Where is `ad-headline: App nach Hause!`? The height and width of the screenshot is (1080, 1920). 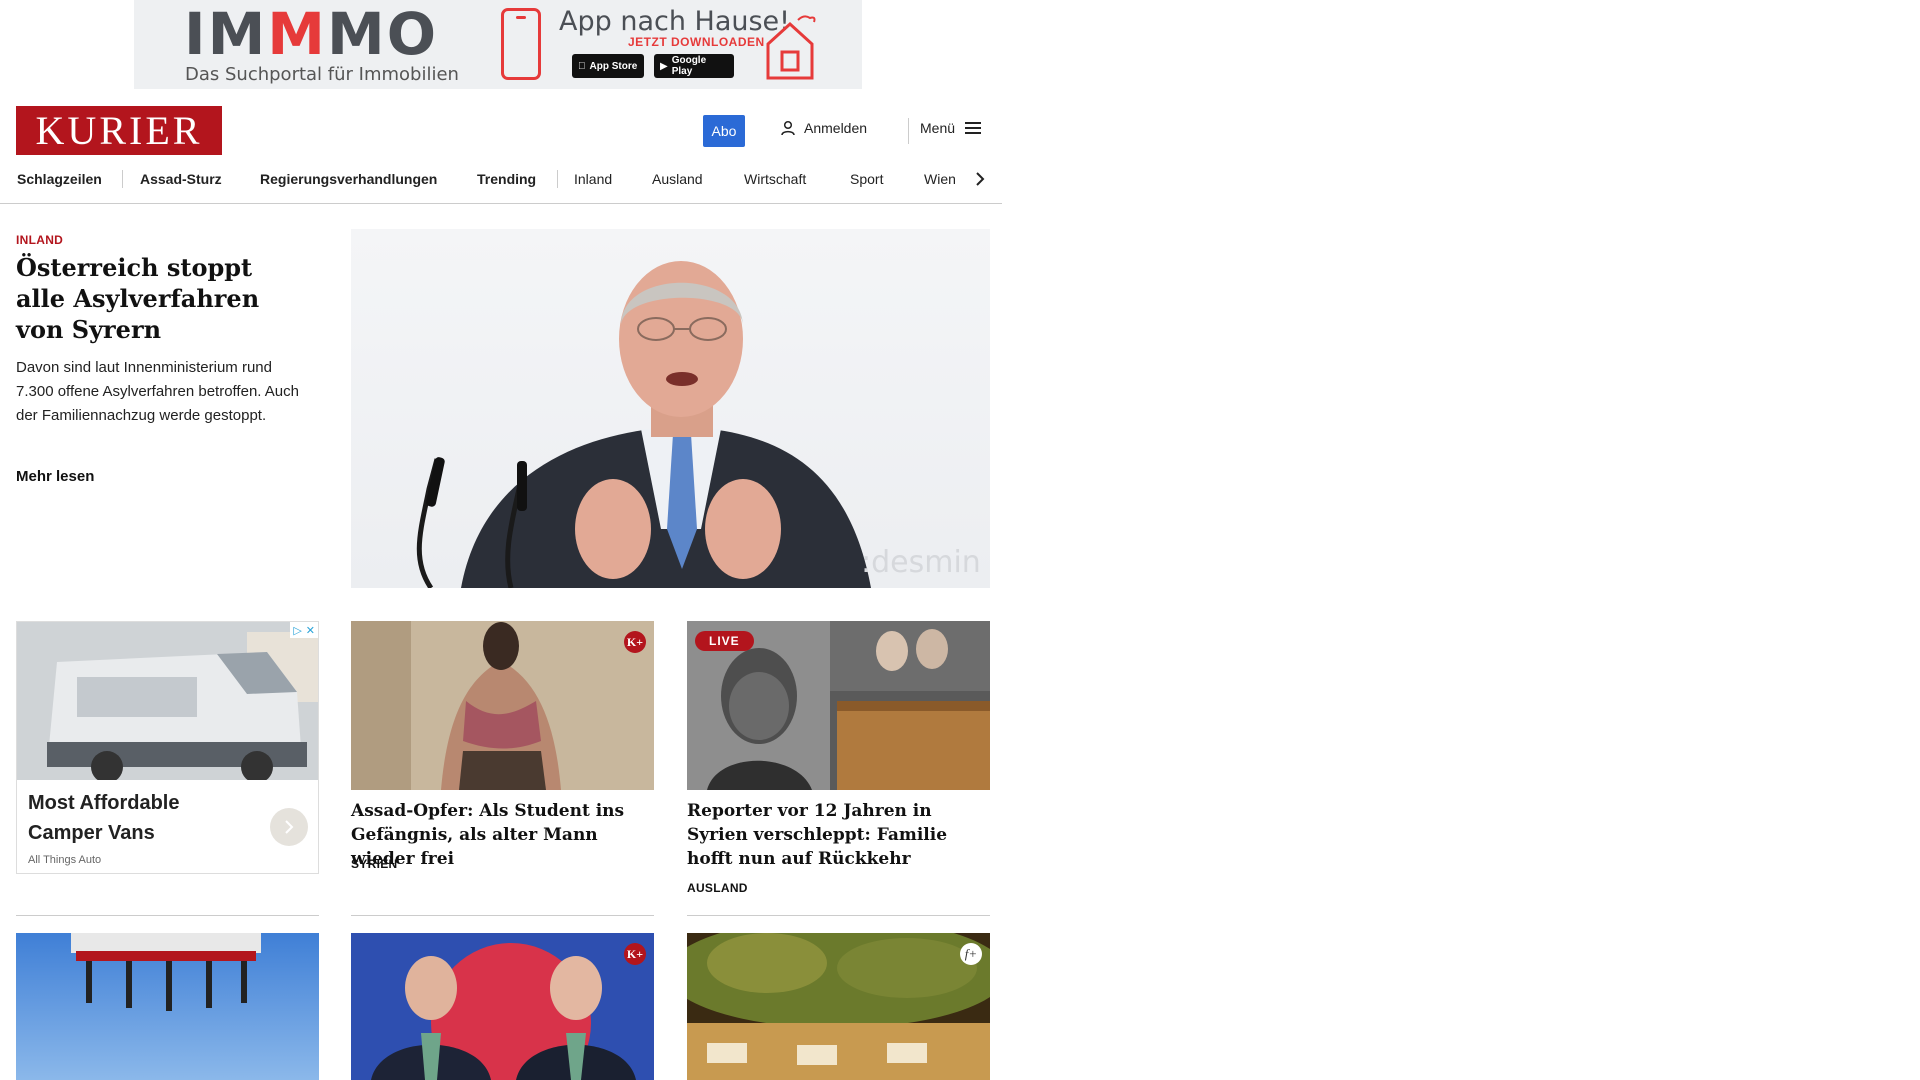 ad-headline: App nach Hause! is located at coordinates (674, 21).